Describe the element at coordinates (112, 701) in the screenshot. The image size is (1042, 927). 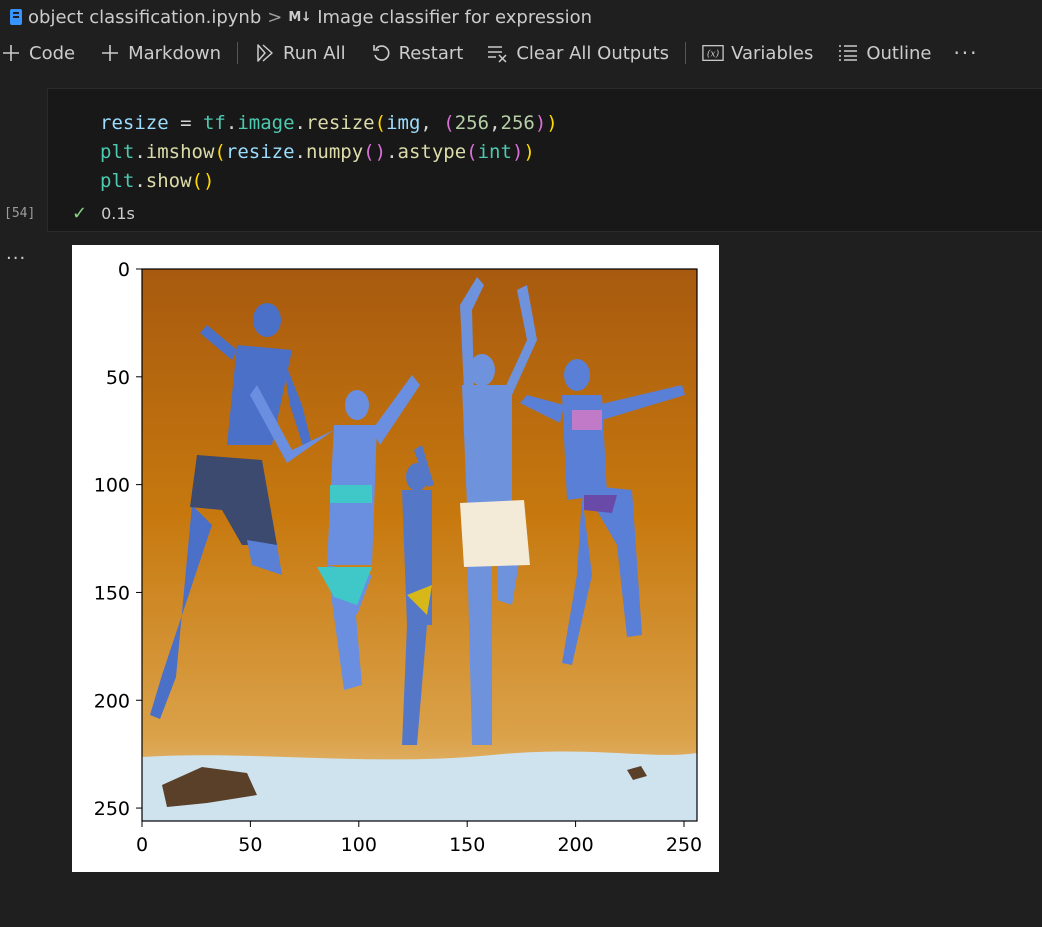
I see `y-tick-label: 200` at that location.